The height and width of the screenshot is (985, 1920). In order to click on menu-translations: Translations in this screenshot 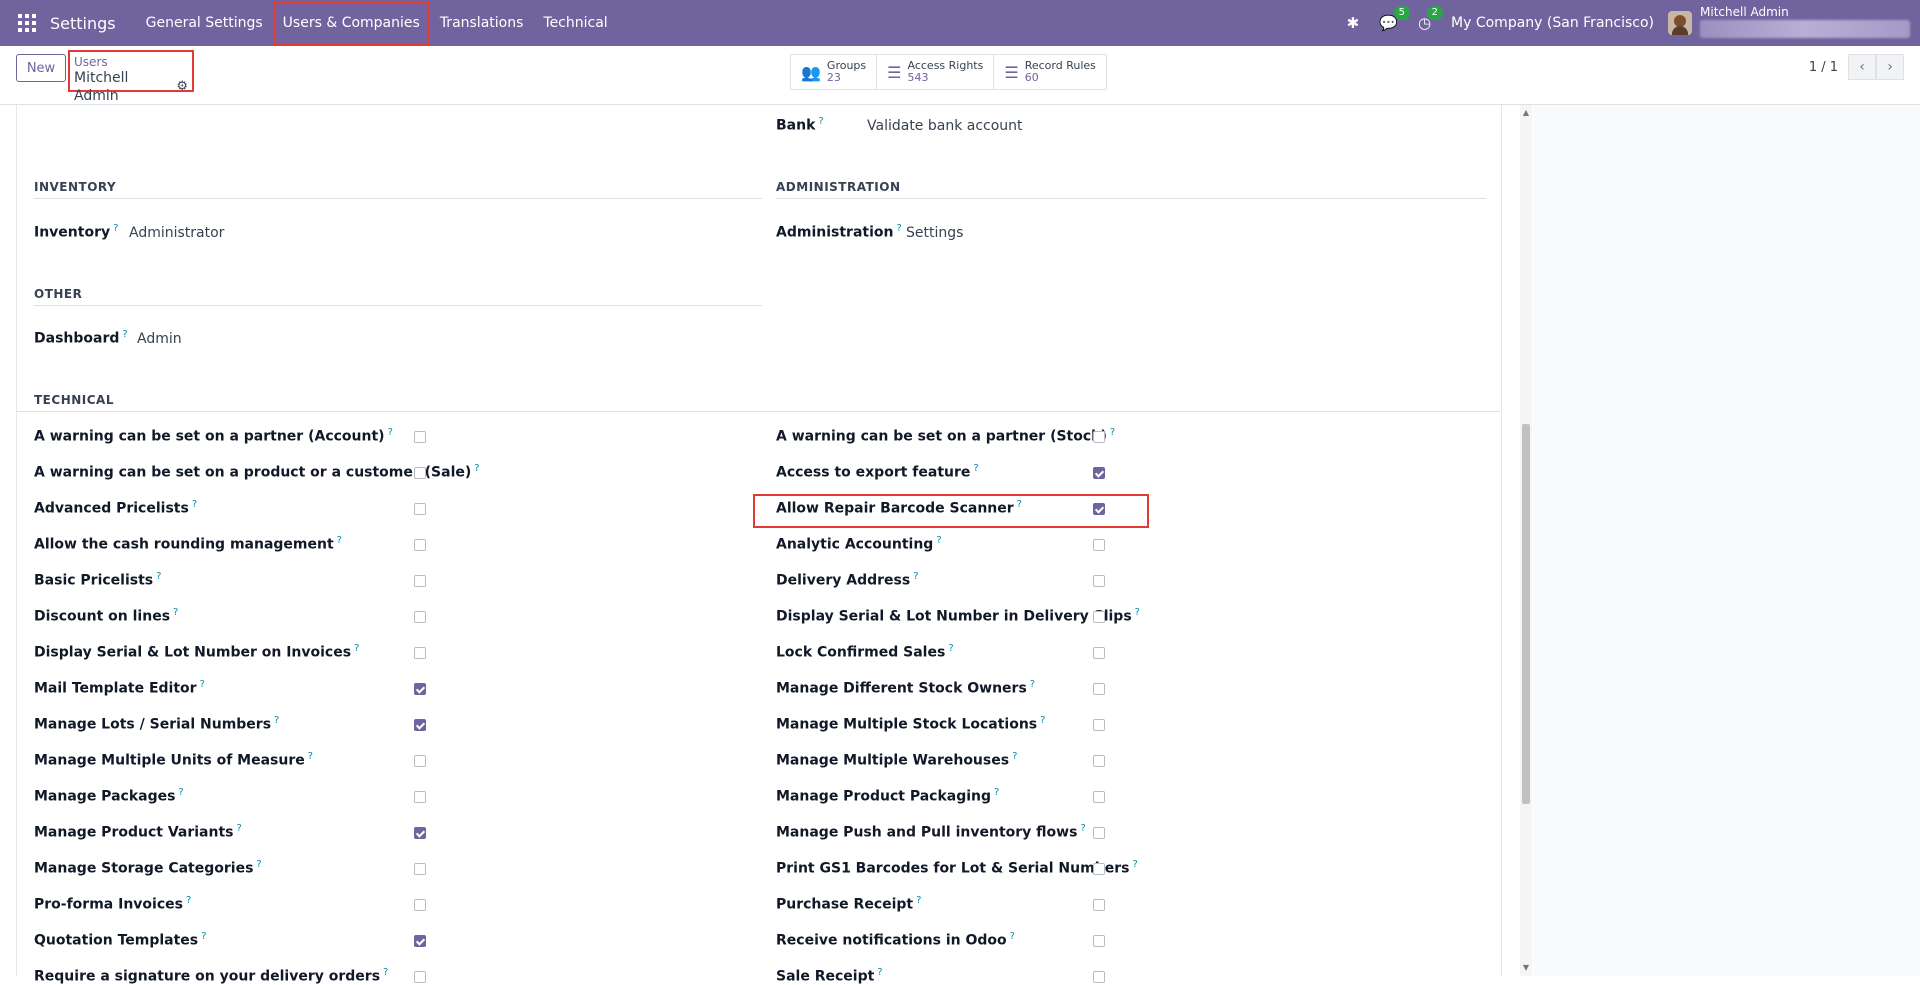, I will do `click(482, 23)`.